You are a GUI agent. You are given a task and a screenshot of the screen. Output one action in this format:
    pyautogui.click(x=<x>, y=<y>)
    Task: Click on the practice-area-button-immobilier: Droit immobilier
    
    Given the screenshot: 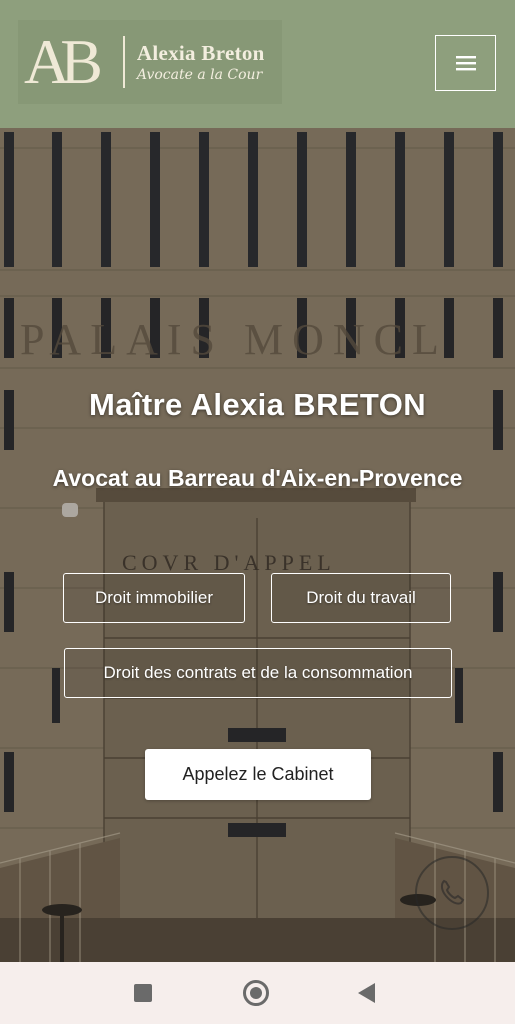 What is the action you would take?
    pyautogui.click(x=154, y=598)
    